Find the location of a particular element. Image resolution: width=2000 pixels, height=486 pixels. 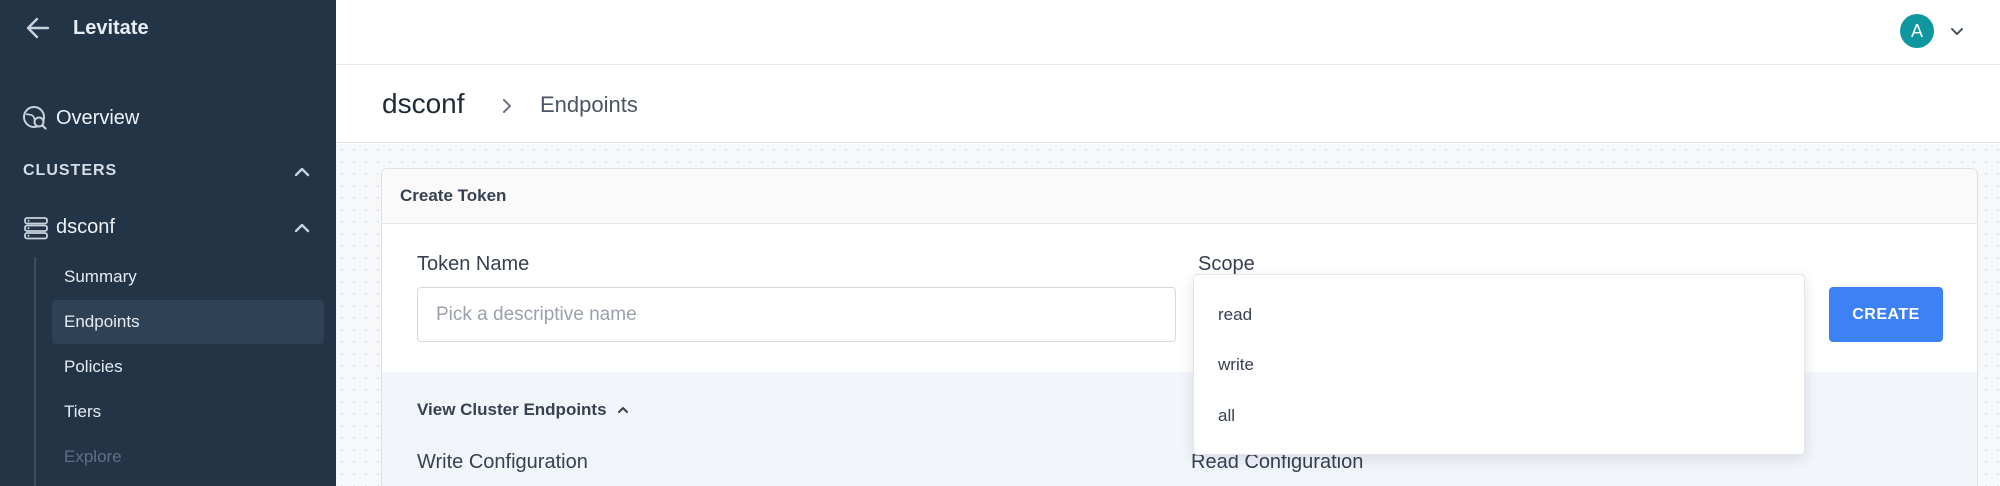

sidebar-item-explore: Explore is located at coordinates (93, 456).